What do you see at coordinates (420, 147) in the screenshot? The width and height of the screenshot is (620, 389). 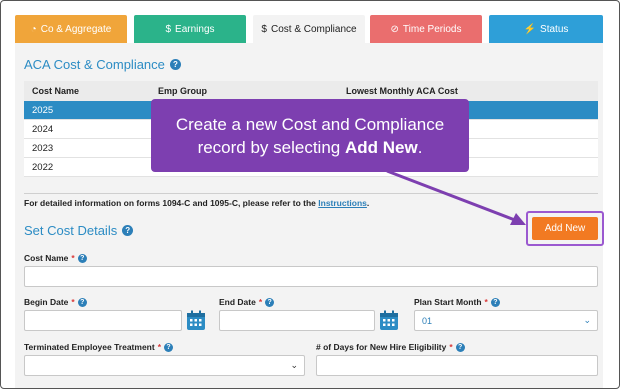 I see `callout-text-end: .` at bounding box center [420, 147].